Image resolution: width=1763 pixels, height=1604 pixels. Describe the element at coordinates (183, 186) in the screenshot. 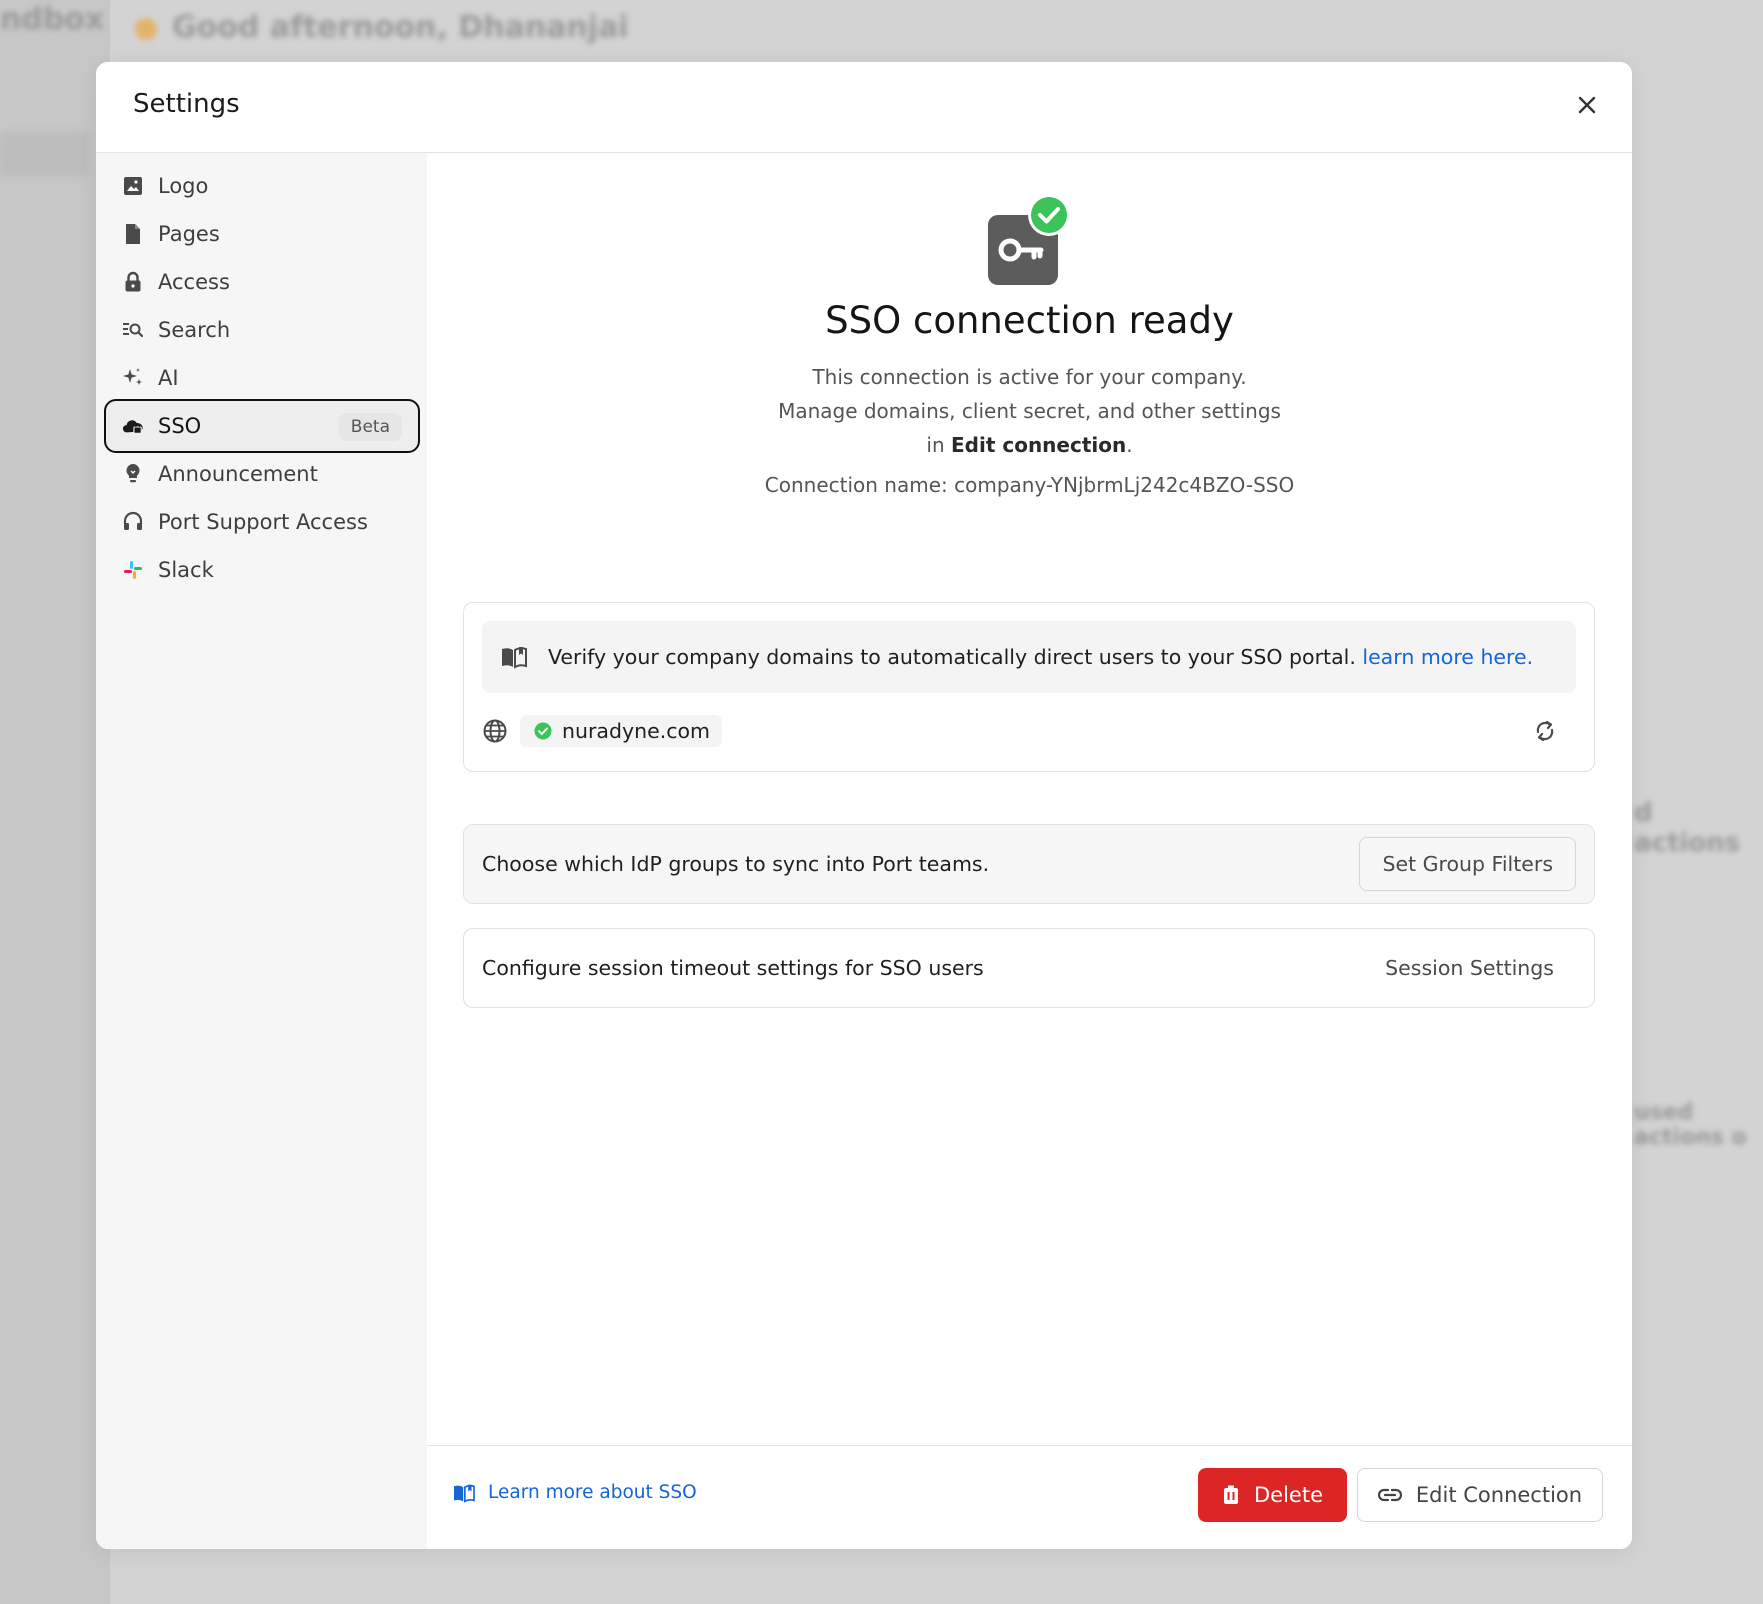

I see `sidebar-item-label: Logo` at that location.